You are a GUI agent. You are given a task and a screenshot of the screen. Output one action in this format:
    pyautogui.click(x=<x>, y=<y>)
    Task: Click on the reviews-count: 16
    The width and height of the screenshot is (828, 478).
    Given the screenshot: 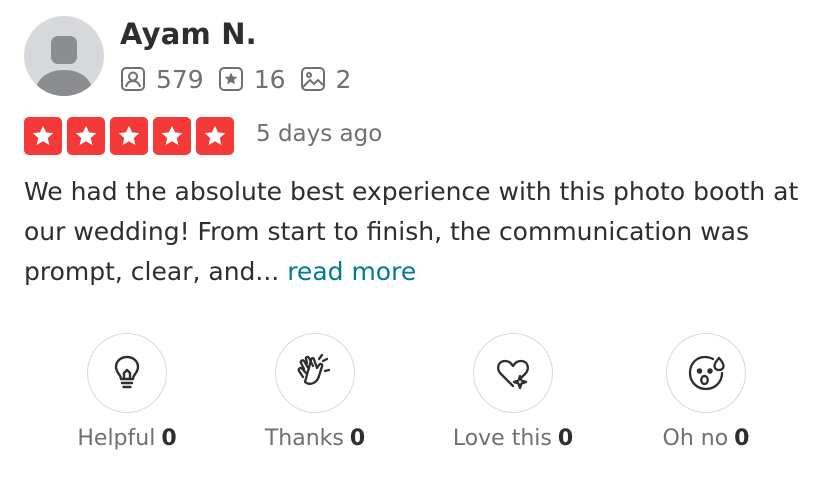 What is the action you would take?
    pyautogui.click(x=269, y=79)
    